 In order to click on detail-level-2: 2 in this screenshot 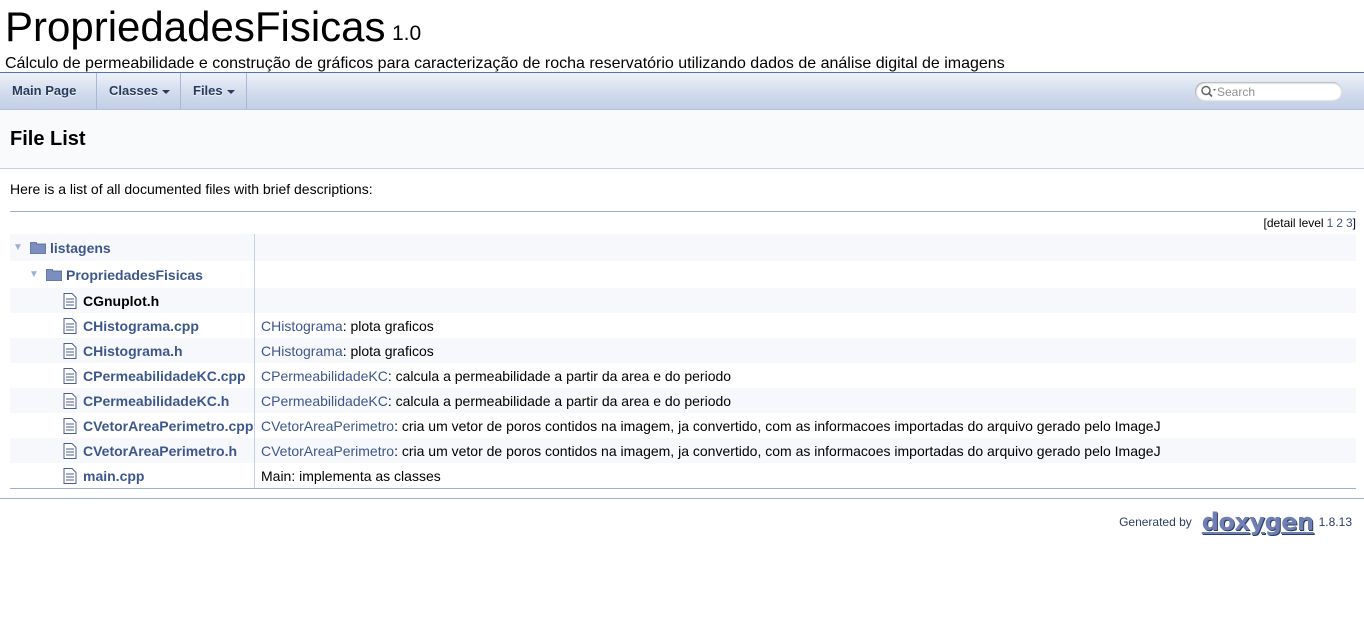, I will do `click(1339, 223)`.